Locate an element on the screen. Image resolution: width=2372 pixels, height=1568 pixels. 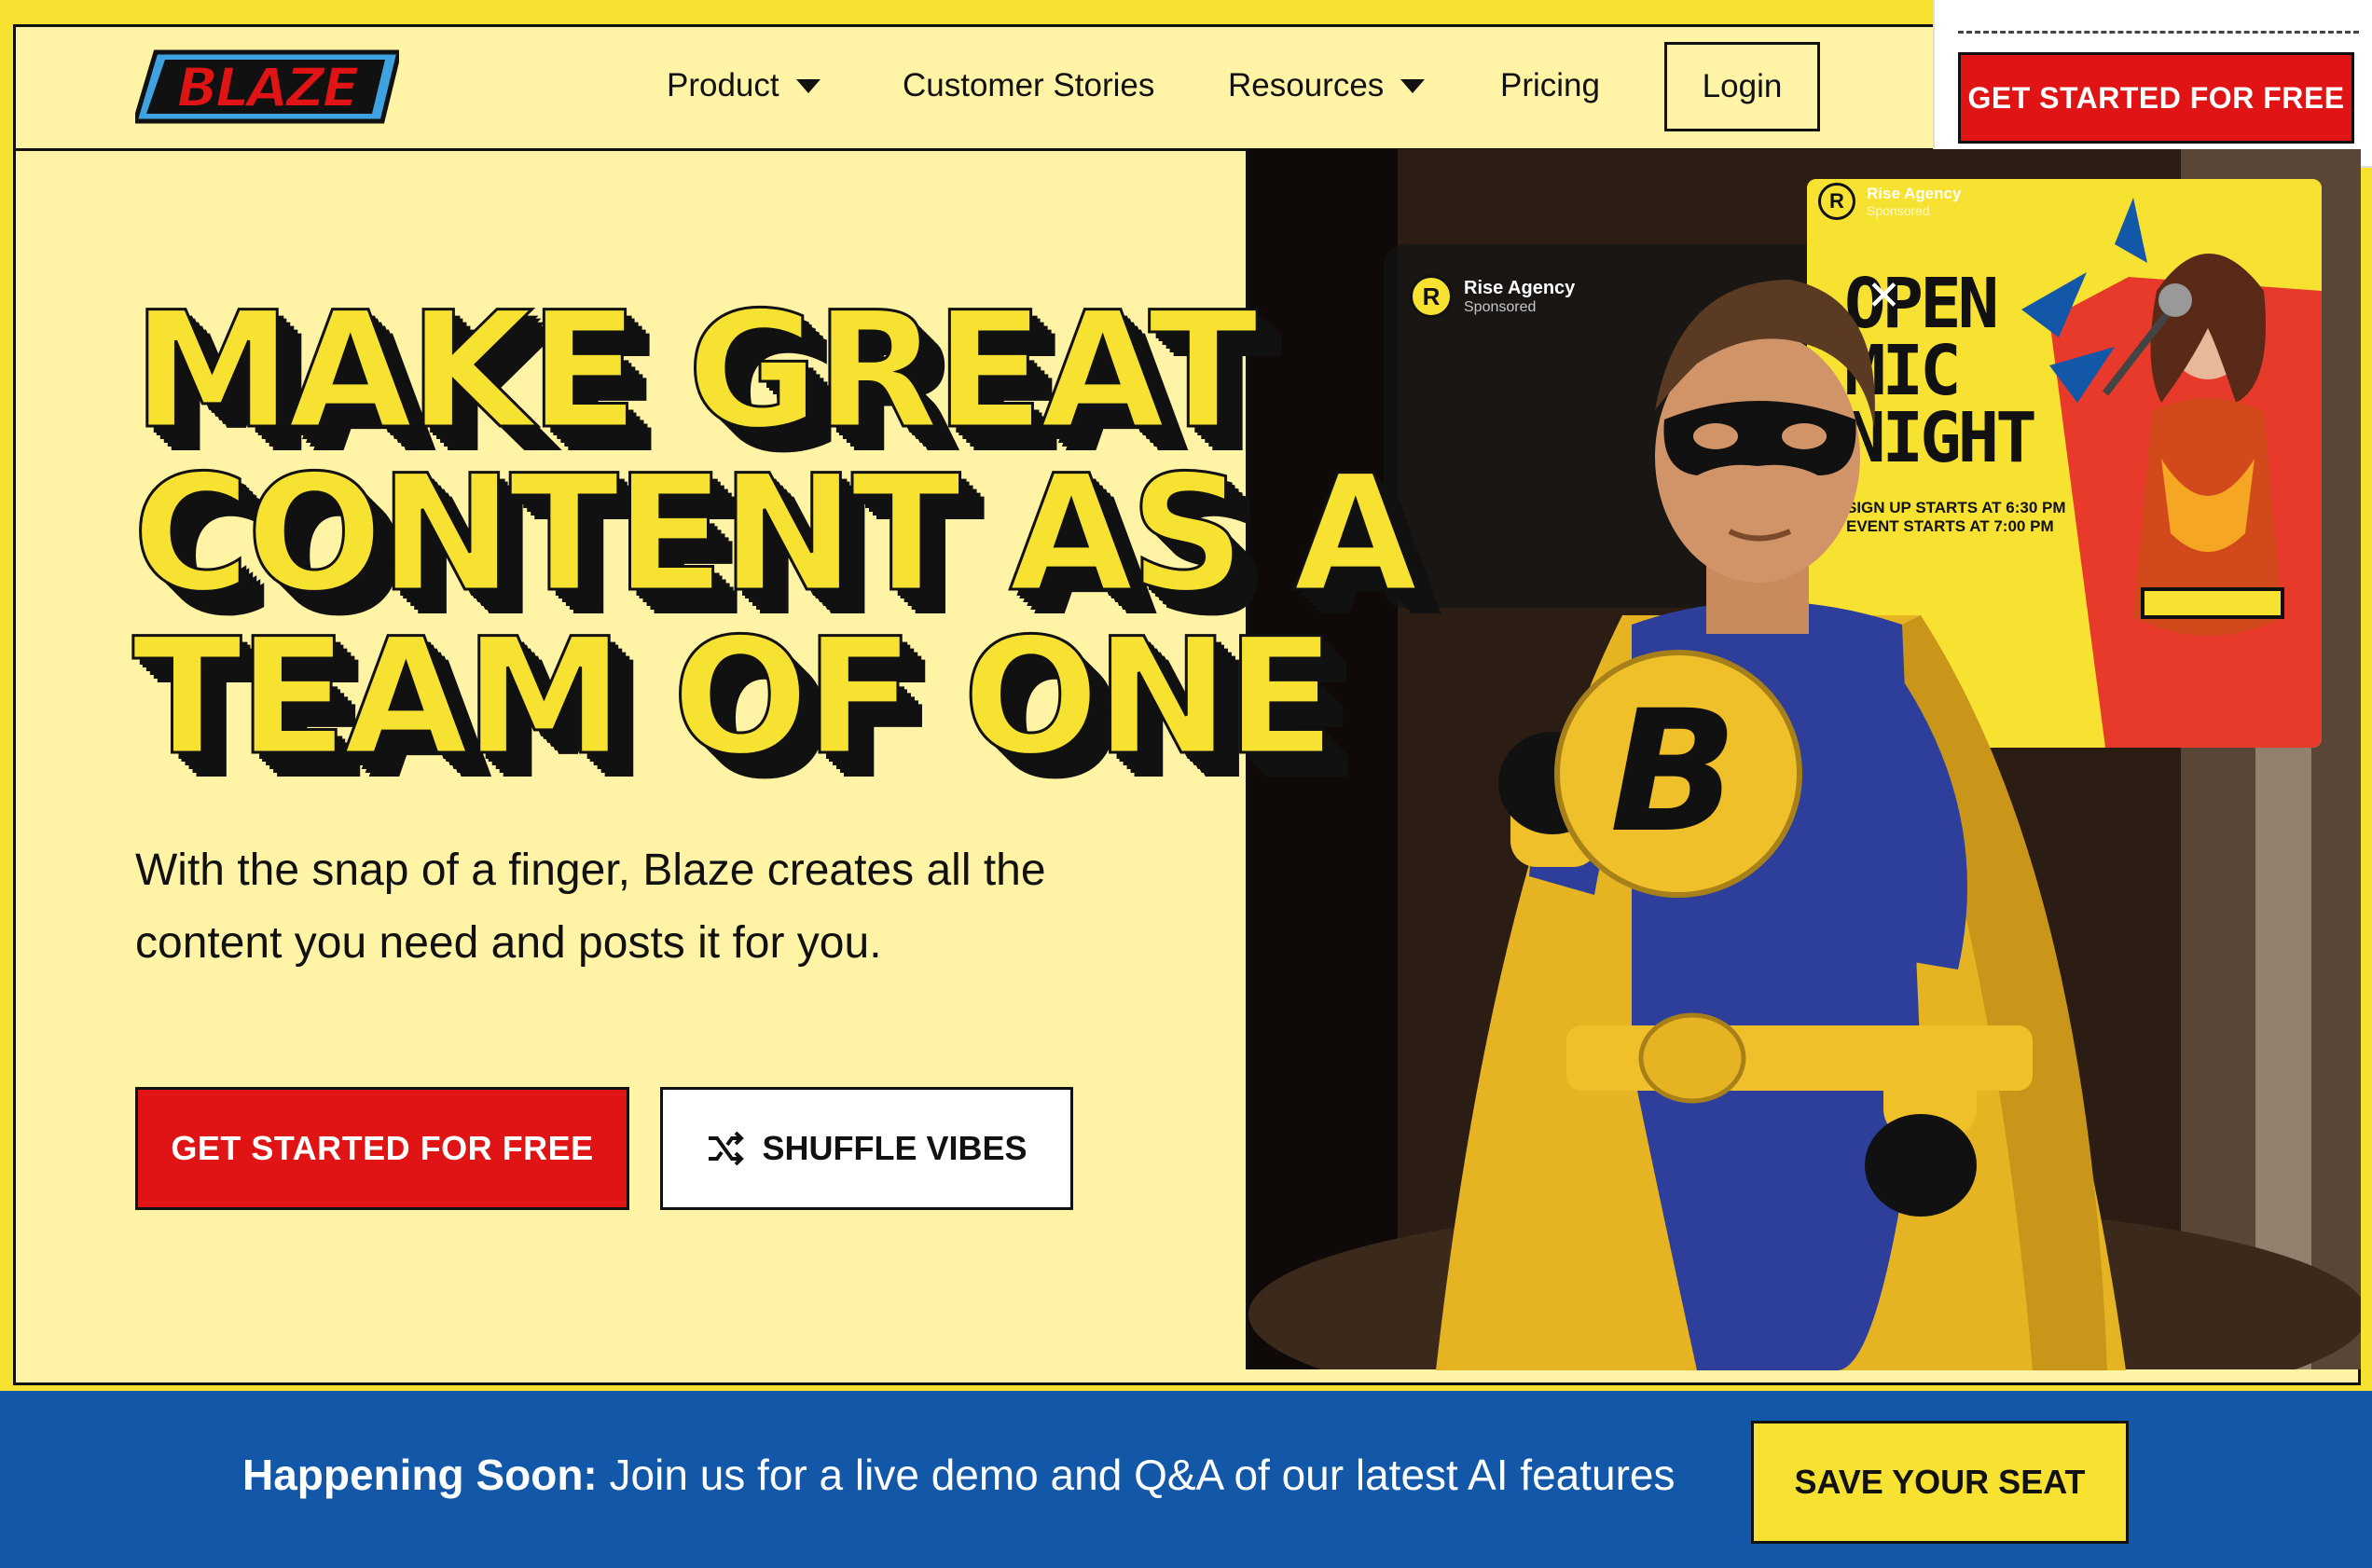
nav-customer-stories-label: Customer Stories is located at coordinates (1029, 85).